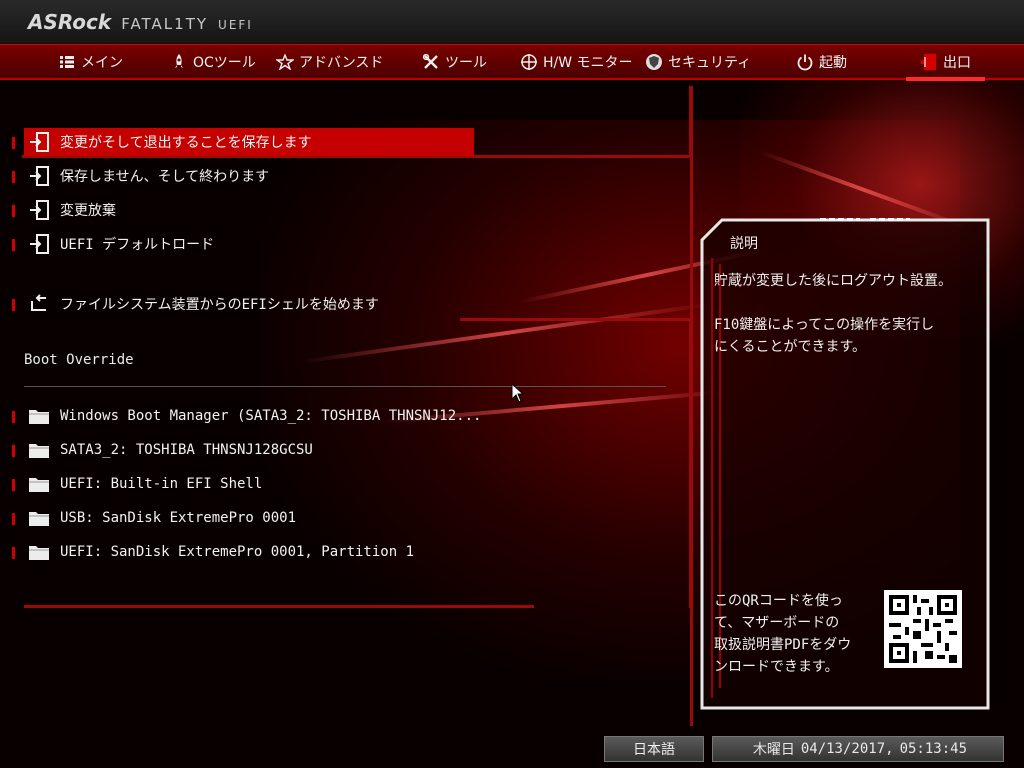 This screenshot has width=1024, height=768. Describe the element at coordinates (70, 22) in the screenshot. I see `brand-maker: ASRock` at that location.